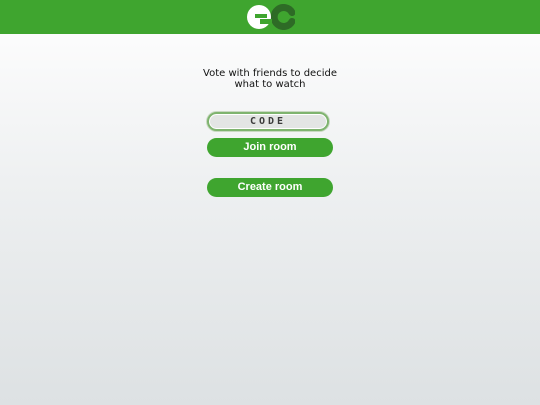 Image resolution: width=540 pixels, height=405 pixels. I want to click on top-bar, so click(270, 17).